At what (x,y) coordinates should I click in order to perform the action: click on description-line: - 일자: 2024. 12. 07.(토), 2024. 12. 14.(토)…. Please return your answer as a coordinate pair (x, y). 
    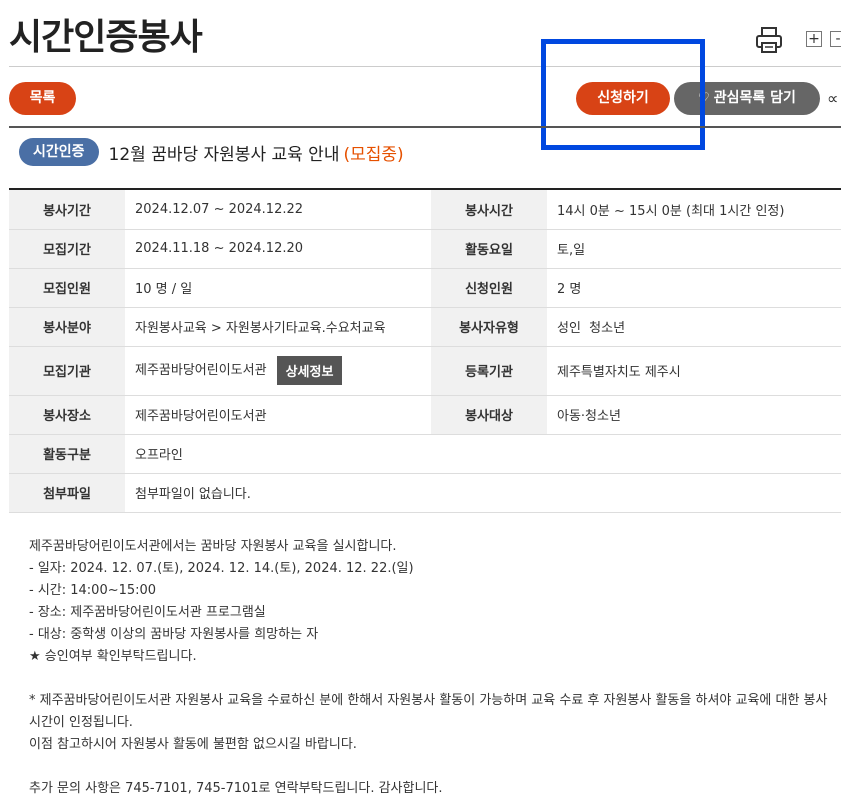
    Looking at the image, I should click on (221, 568).